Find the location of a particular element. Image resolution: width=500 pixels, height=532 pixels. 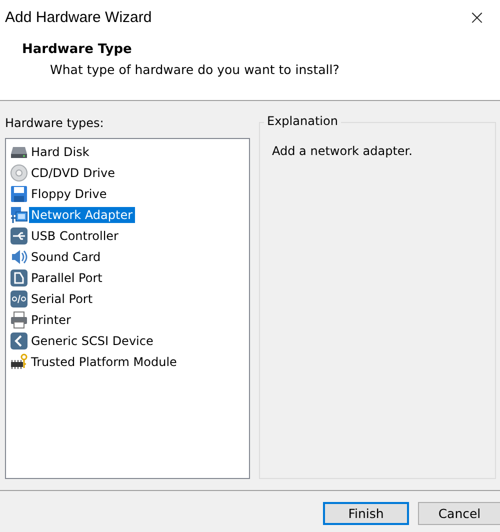

list-label: Hardware types: is located at coordinates (55, 123).